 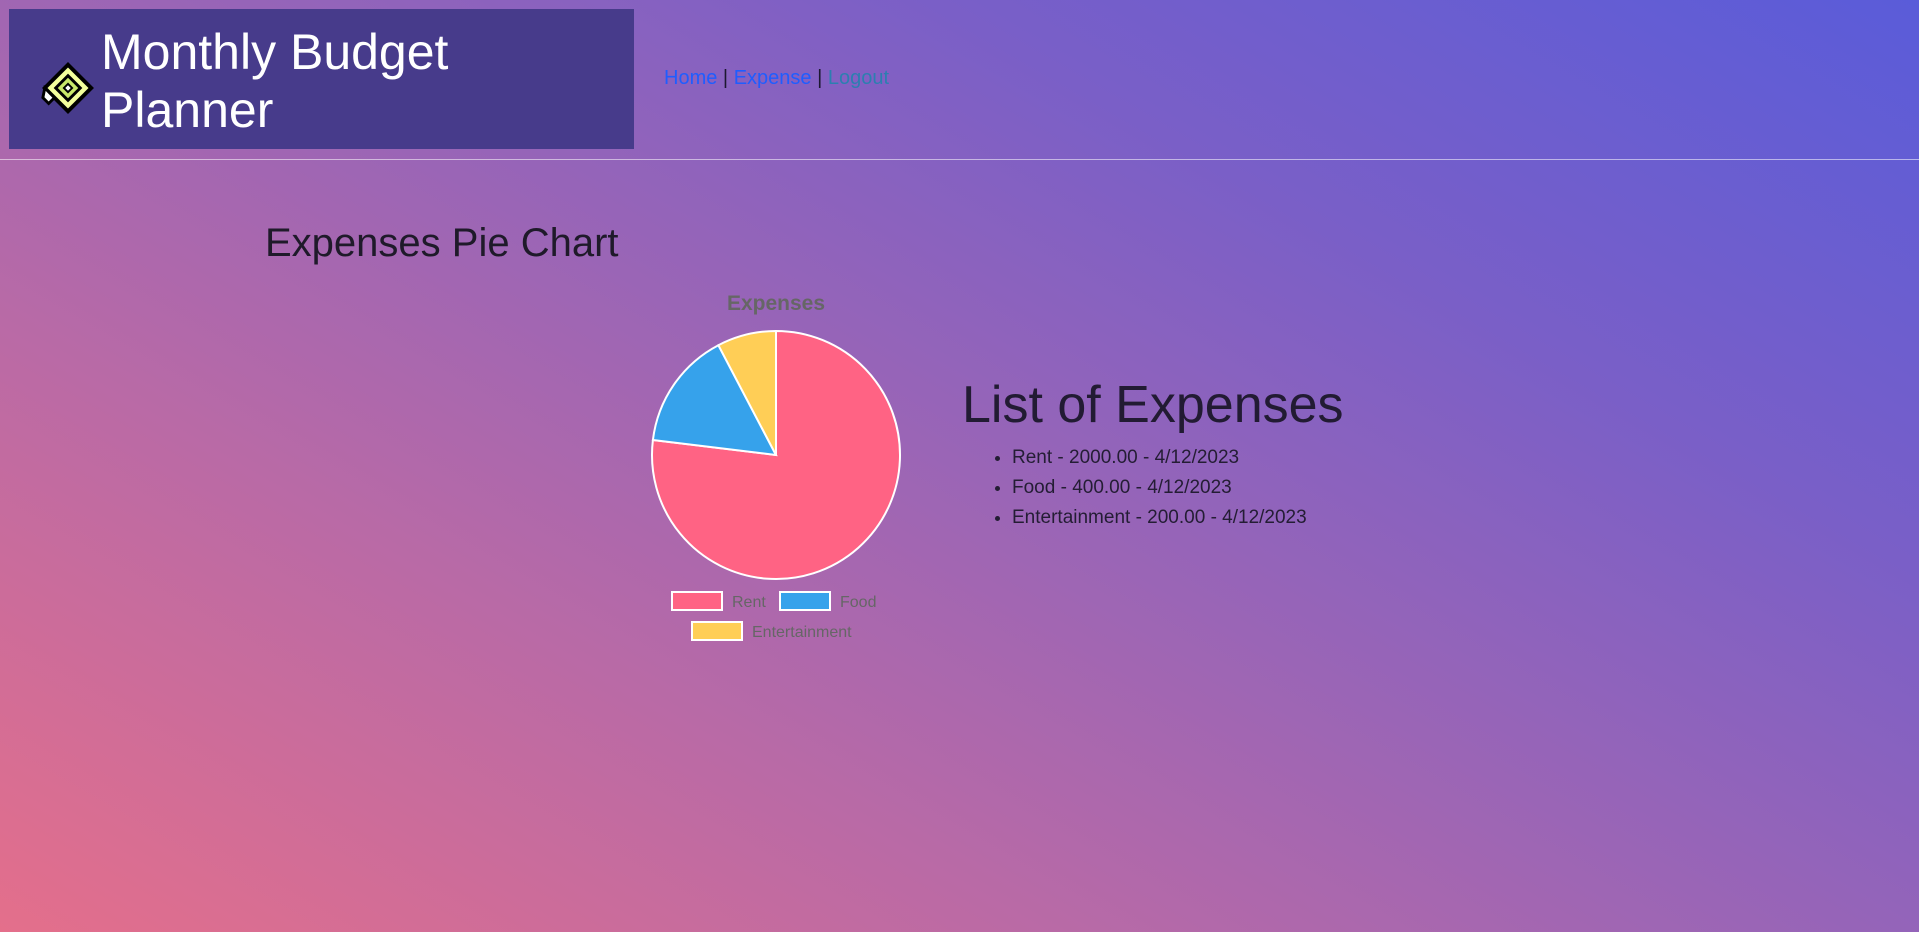 I want to click on legend-item-food: Food, so click(x=827, y=601).